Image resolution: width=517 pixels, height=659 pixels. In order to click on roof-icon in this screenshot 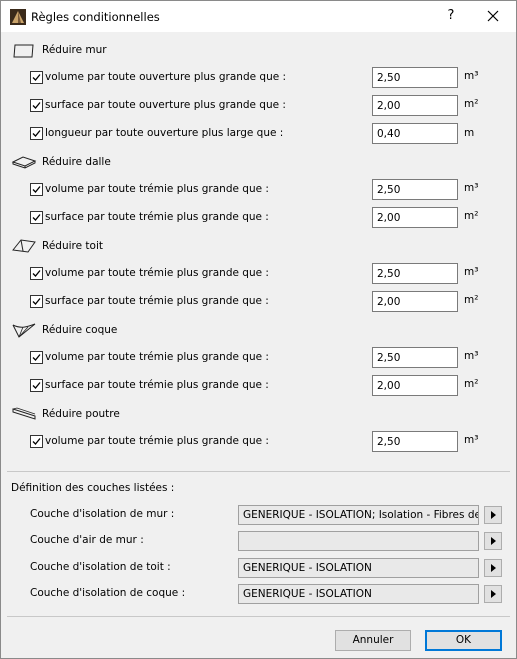, I will do `click(24, 246)`.